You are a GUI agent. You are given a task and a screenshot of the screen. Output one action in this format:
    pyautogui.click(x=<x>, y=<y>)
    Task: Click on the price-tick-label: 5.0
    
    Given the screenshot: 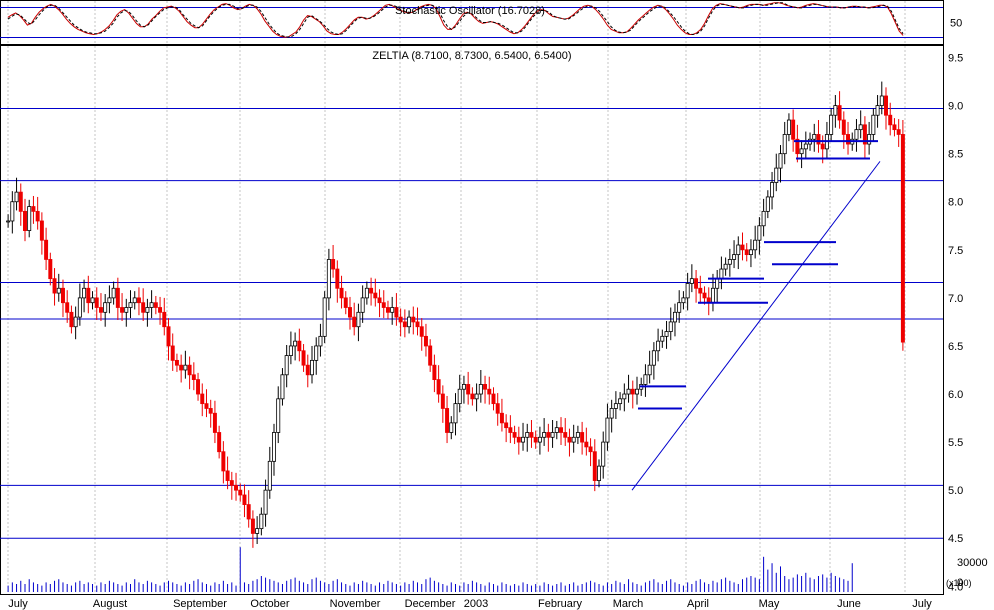 What is the action you would take?
    pyautogui.click(x=955, y=491)
    